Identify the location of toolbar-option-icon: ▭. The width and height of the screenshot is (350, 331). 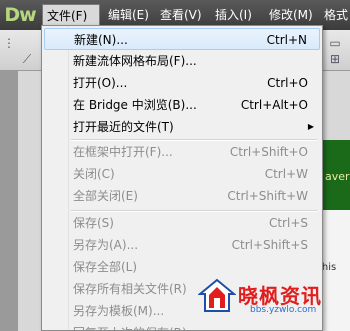
(335, 43).